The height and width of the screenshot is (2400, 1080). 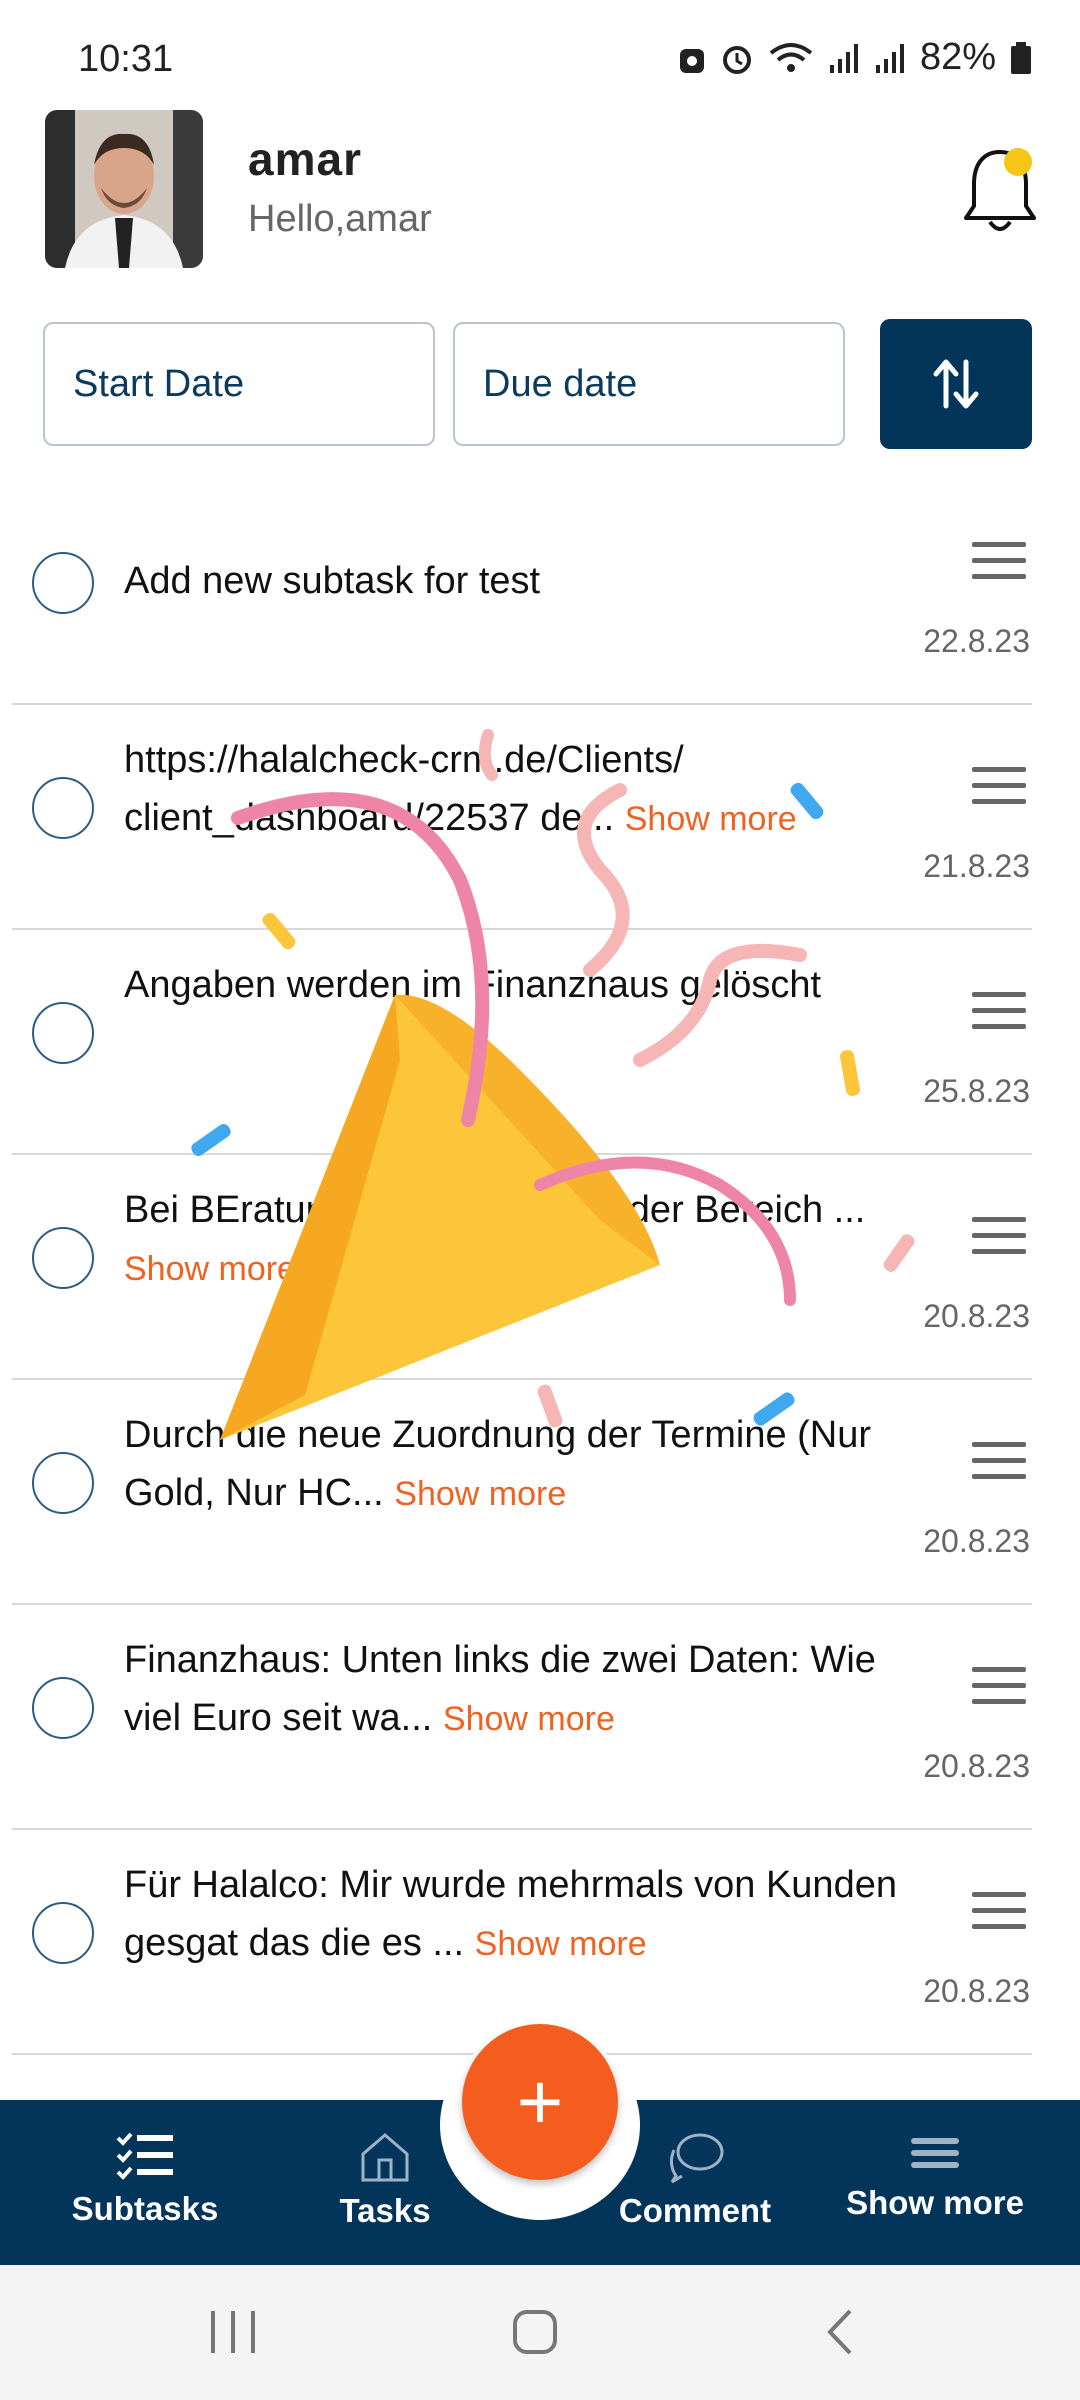 I want to click on status-icons: 82%, so click(x=855, y=57).